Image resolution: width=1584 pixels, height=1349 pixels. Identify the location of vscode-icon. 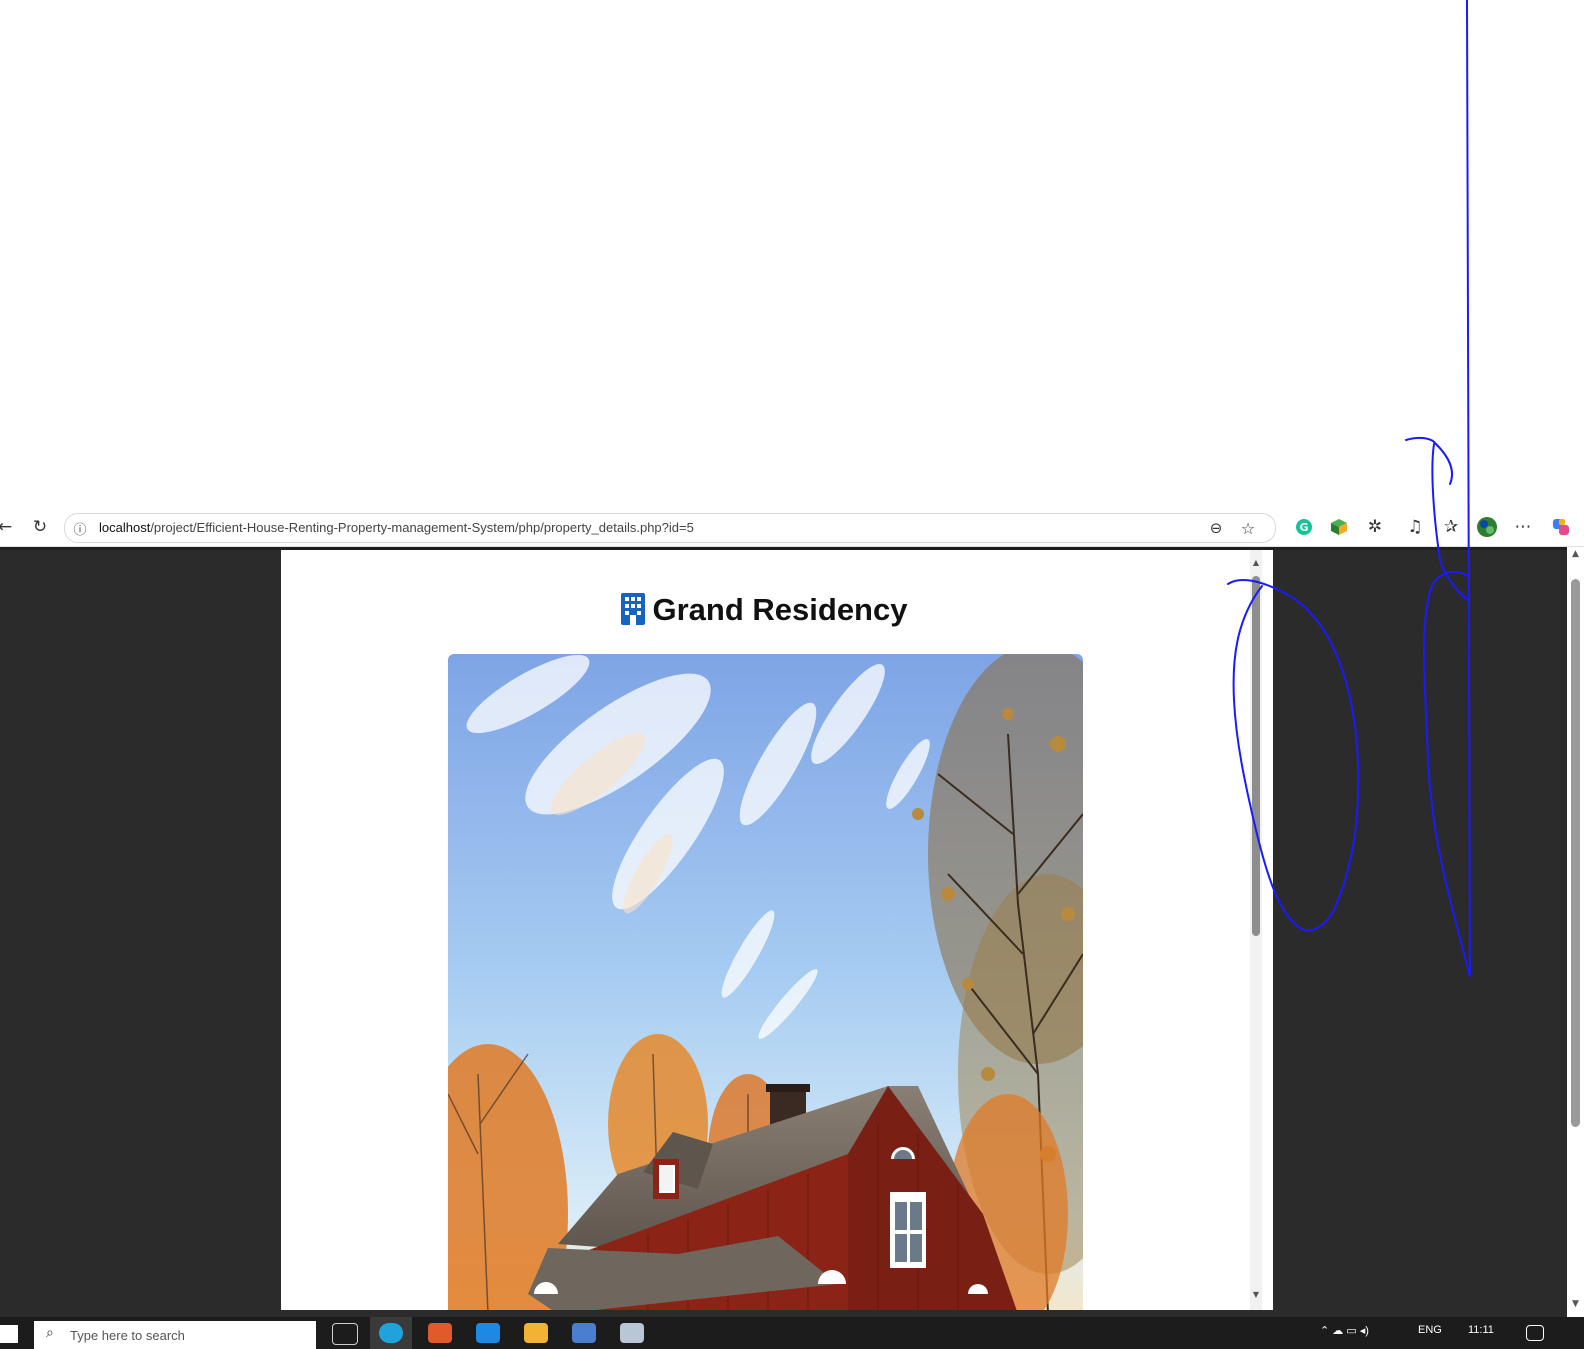
(488, 1333).